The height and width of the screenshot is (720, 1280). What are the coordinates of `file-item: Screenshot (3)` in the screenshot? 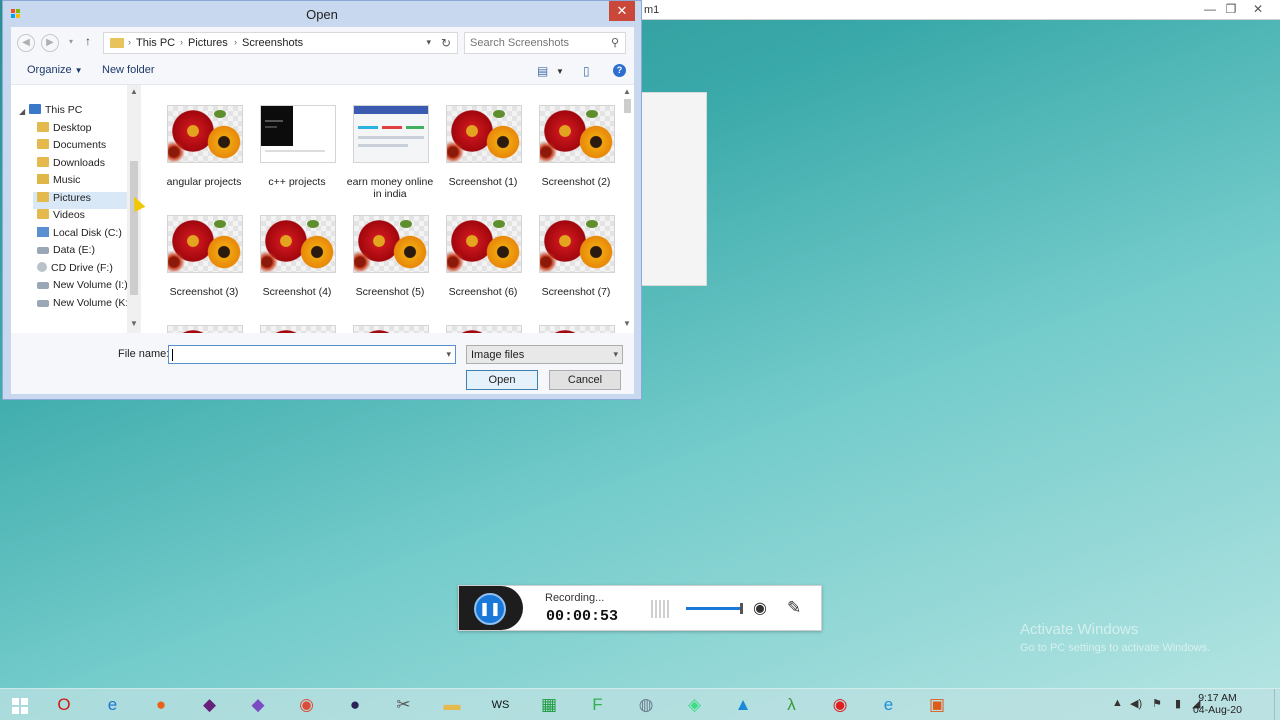 It's located at (204, 246).